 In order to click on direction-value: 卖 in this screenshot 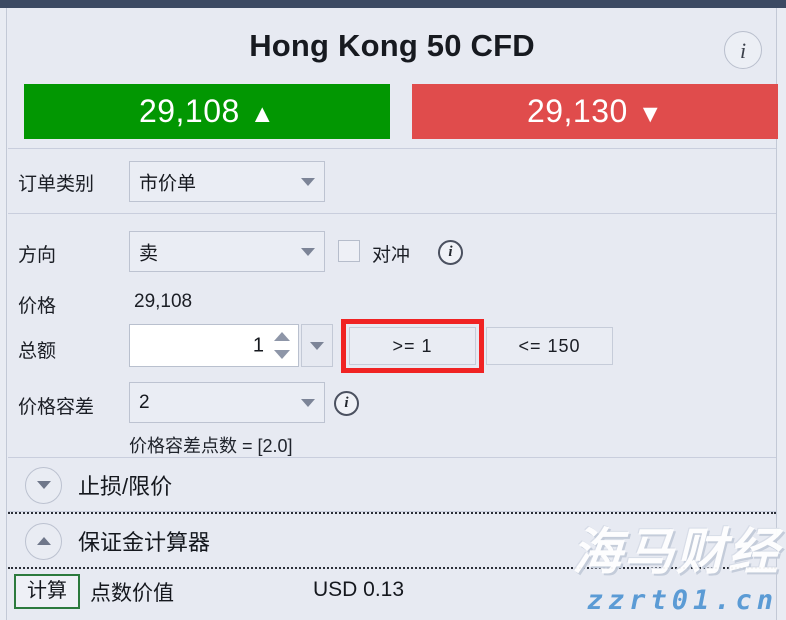, I will do `click(149, 253)`.